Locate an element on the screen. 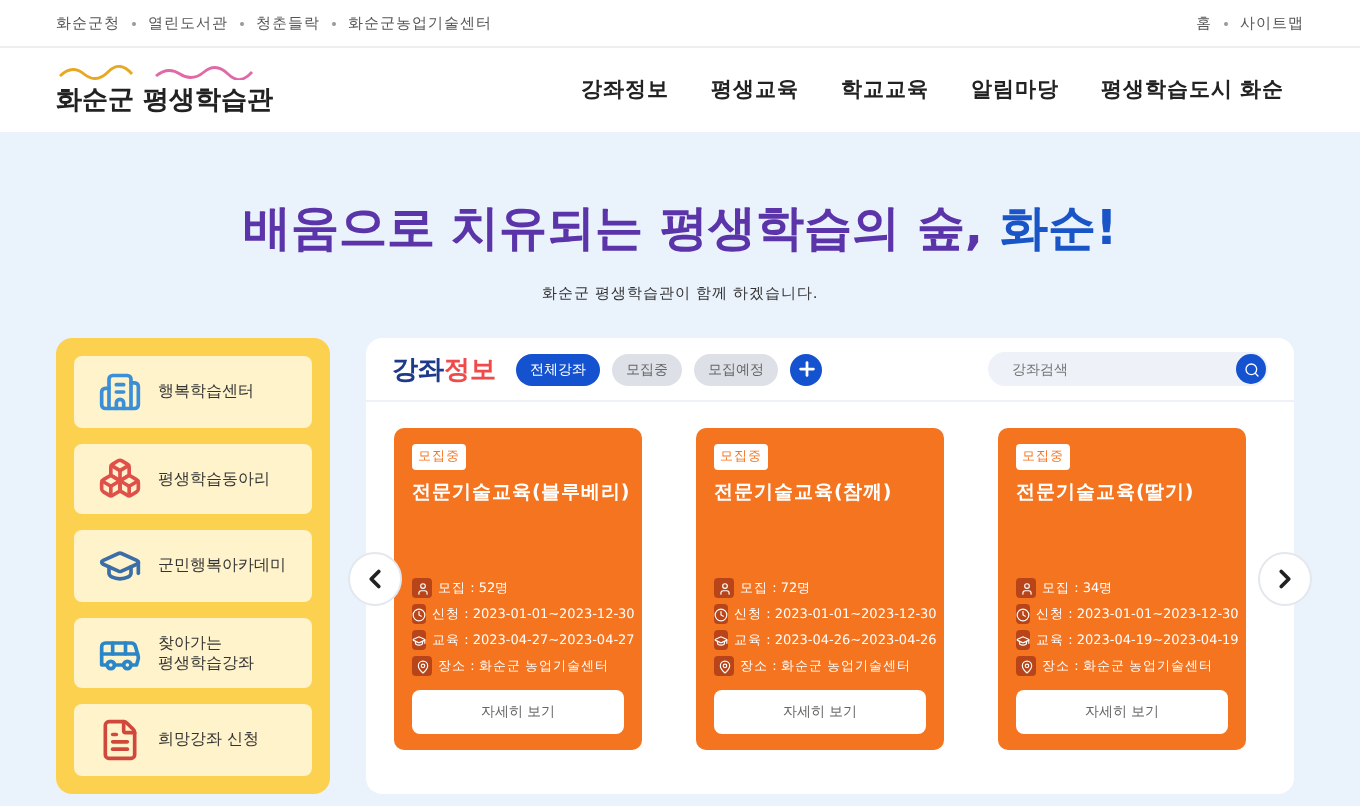 This screenshot has width=1360, height=806. course-title: 전문기술교육(딸기) is located at coordinates (1106, 493).